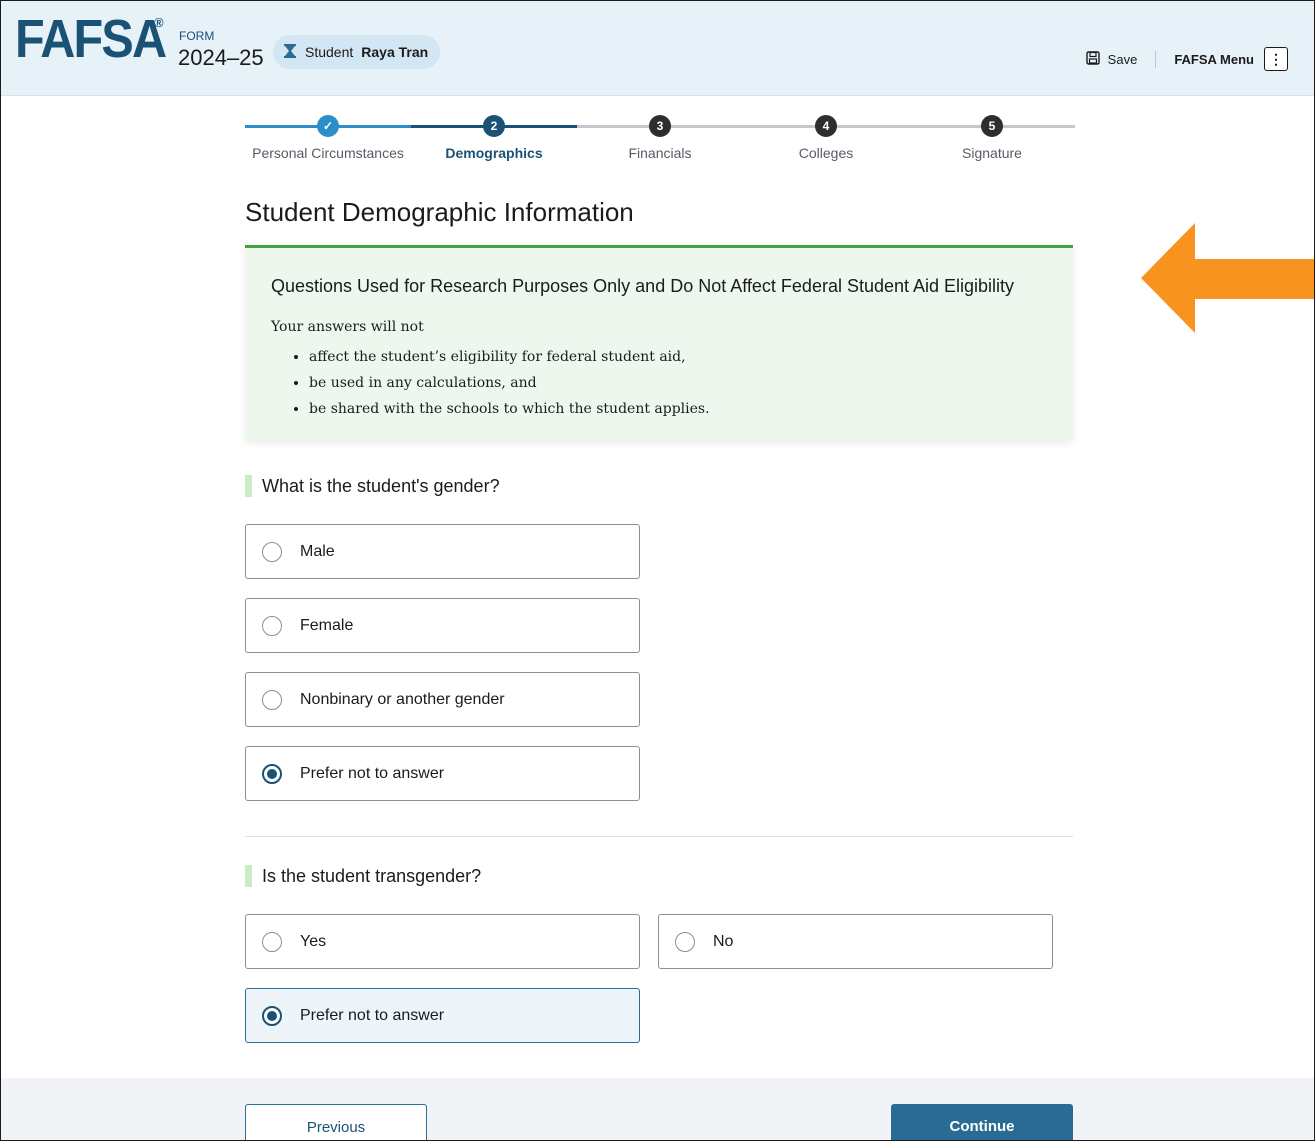 Image resolution: width=1315 pixels, height=1141 pixels. I want to click on transgender-question: Is the student transgender?, so click(363, 876).